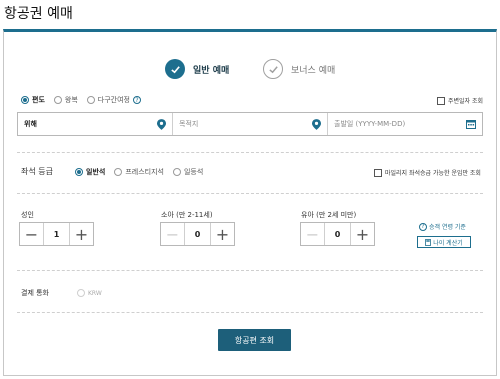 The width and height of the screenshot is (500, 379). Describe the element at coordinates (329, 215) in the screenshot. I see `infant-label: 유아 (만 2세 미만)` at that location.